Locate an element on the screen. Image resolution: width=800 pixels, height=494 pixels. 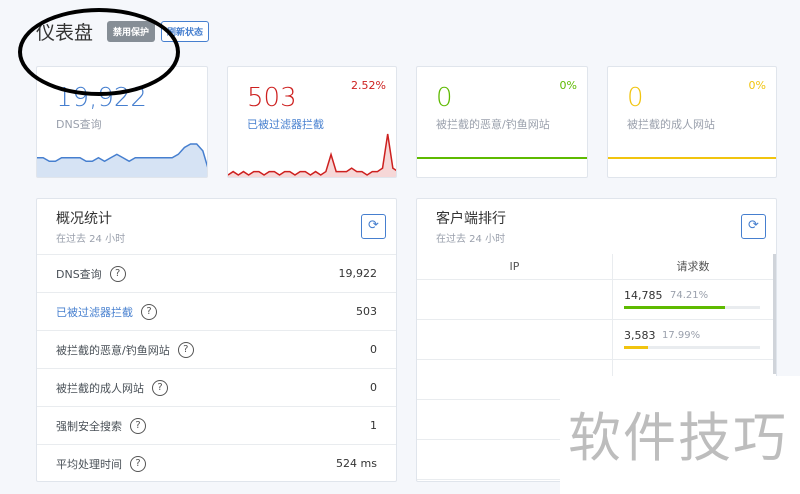
page-header: 仪表盘 禁用保护 刷新状态 is located at coordinates (123, 31).